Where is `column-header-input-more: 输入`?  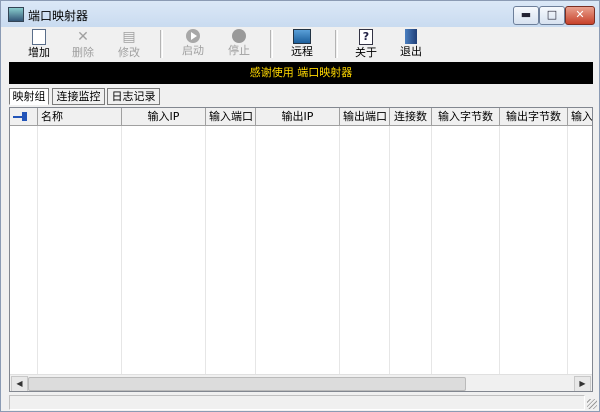 column-header-input-more: 输入 is located at coordinates (580, 116).